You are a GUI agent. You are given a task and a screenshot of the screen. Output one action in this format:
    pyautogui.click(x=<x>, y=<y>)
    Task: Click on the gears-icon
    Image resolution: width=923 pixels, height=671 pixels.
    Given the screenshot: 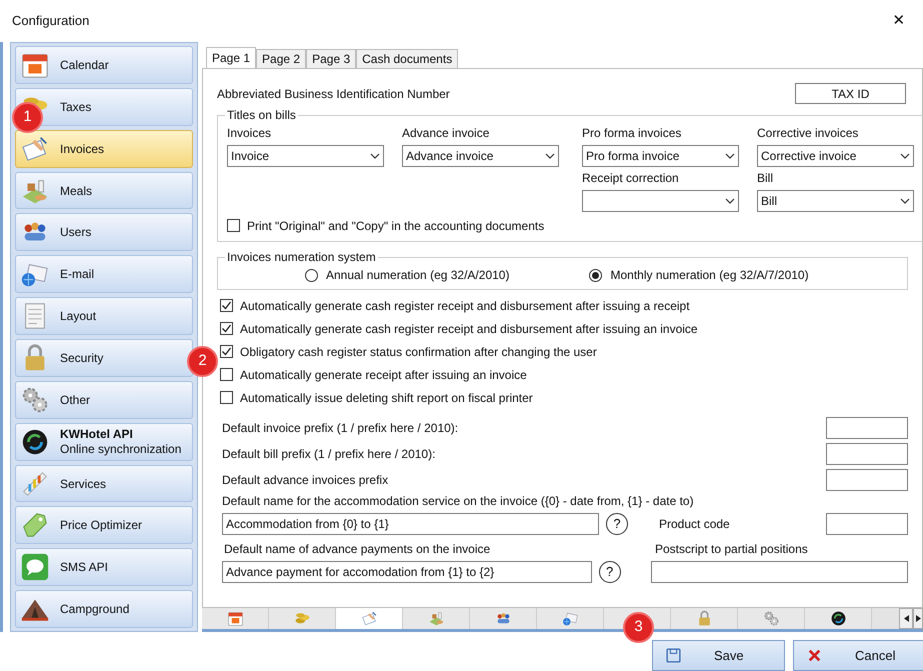 What is the action you would take?
    pyautogui.click(x=771, y=618)
    